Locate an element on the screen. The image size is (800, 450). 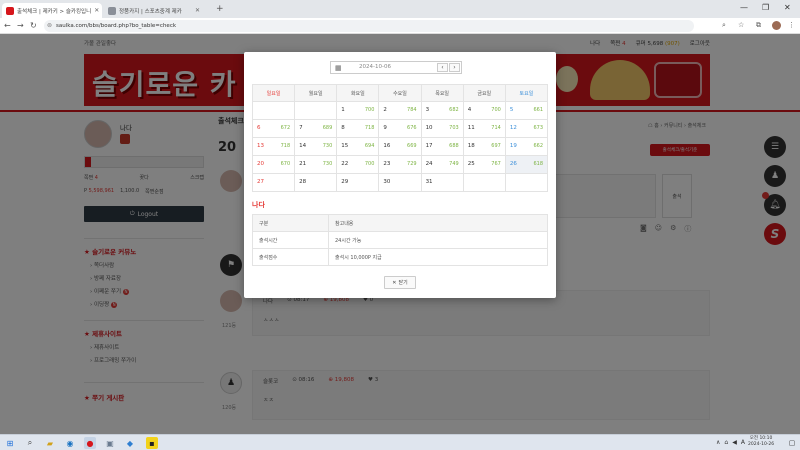
network-icon: ⌂ is located at coordinates (726, 442).